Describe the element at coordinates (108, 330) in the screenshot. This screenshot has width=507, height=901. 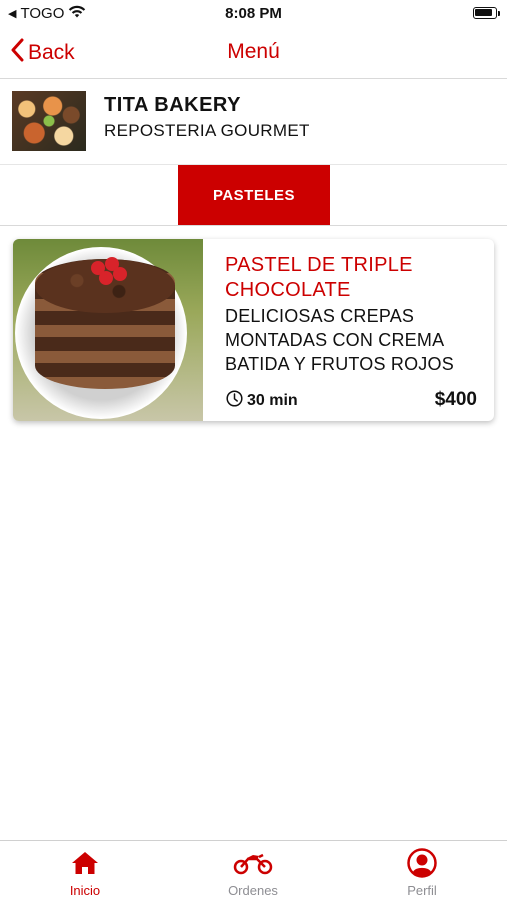
I see `product-image` at that location.